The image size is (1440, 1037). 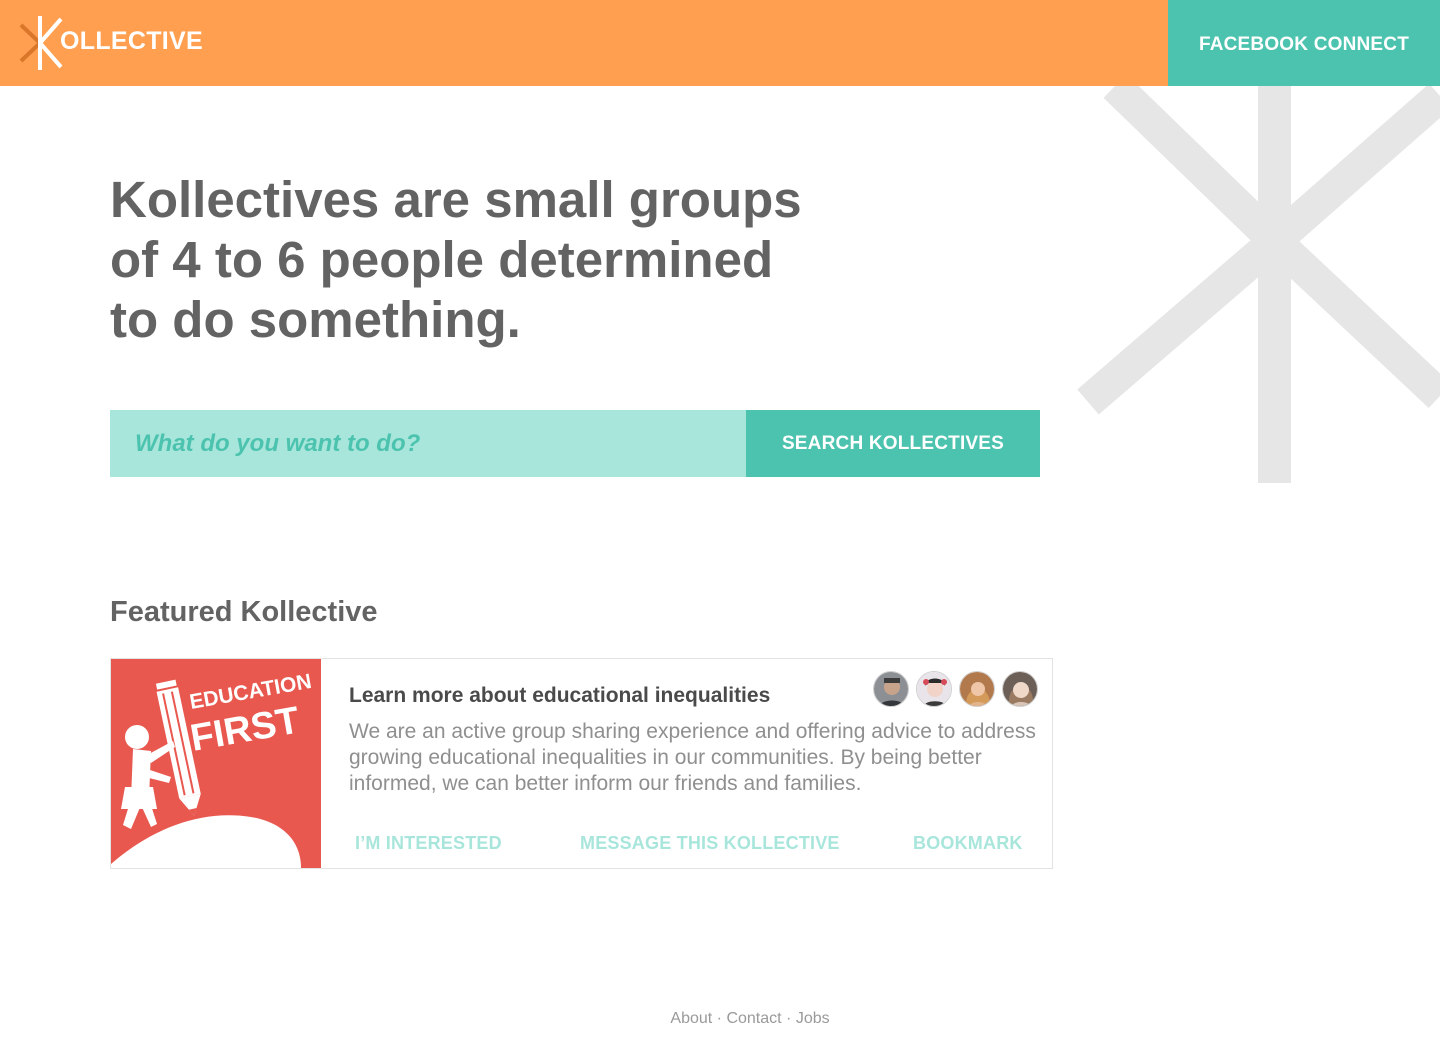 What do you see at coordinates (1304, 43) in the screenshot?
I see `facebook-connect-button: FACEBOOK CONNECT` at bounding box center [1304, 43].